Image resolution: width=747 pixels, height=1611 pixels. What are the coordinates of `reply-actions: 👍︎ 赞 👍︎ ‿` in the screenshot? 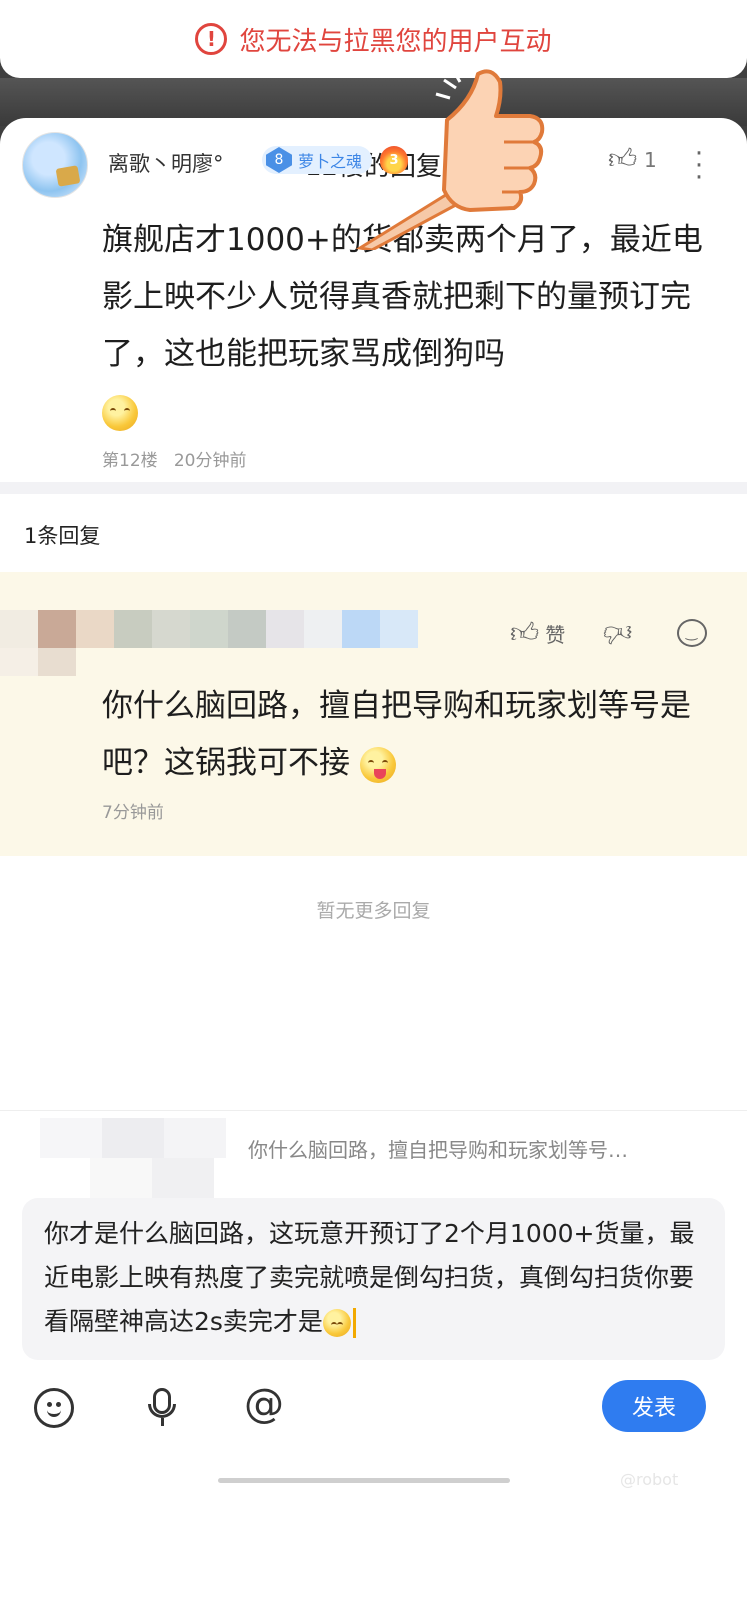 It's located at (608, 633).